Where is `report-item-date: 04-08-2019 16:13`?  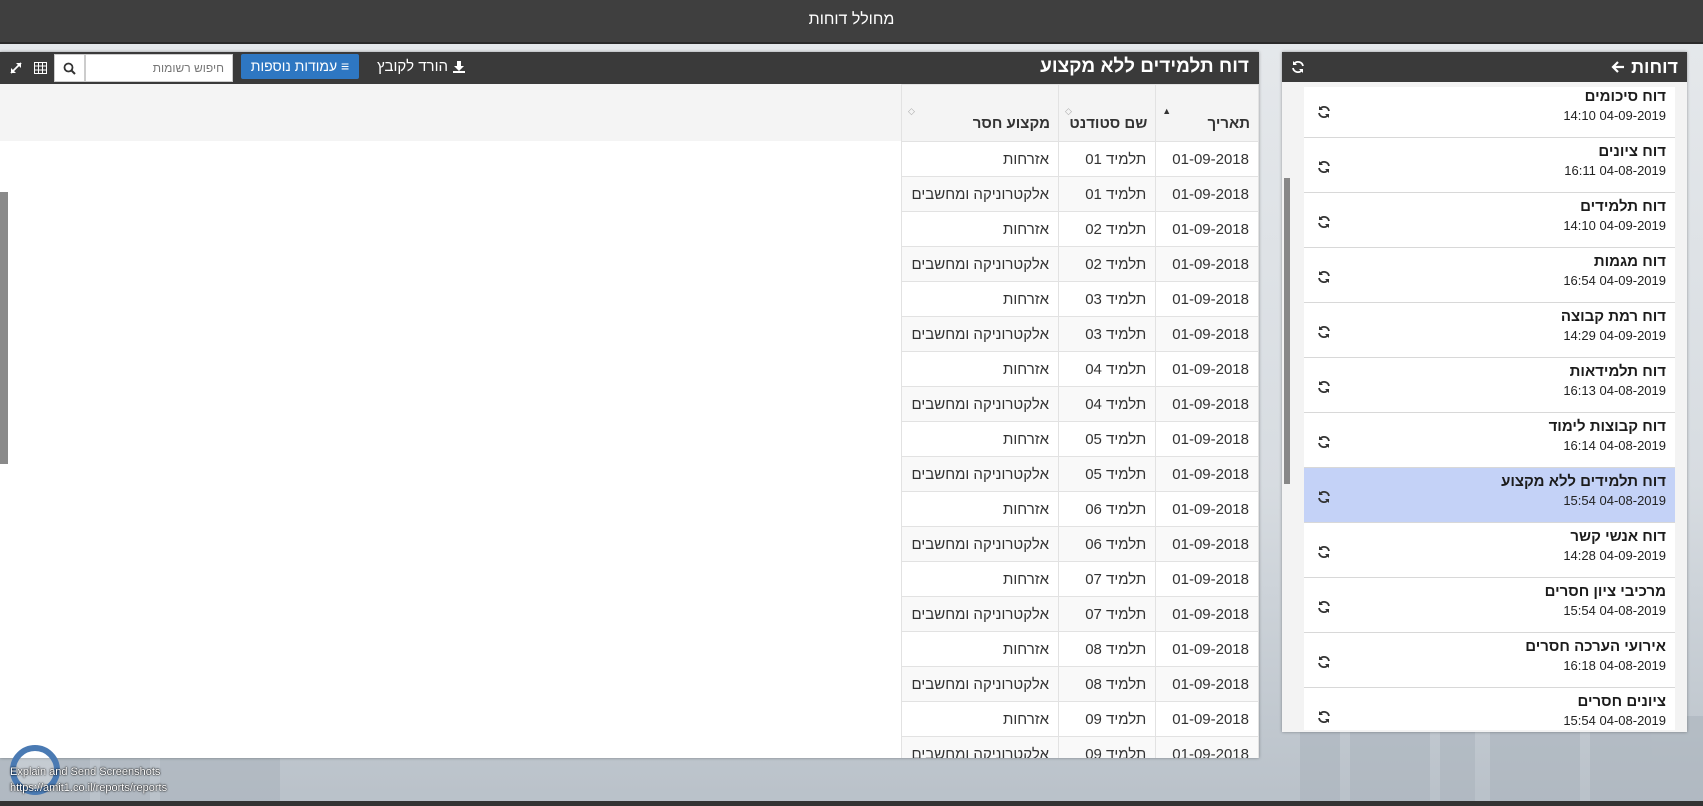
report-item-date: 04-08-2019 16:13 is located at coordinates (1614, 390).